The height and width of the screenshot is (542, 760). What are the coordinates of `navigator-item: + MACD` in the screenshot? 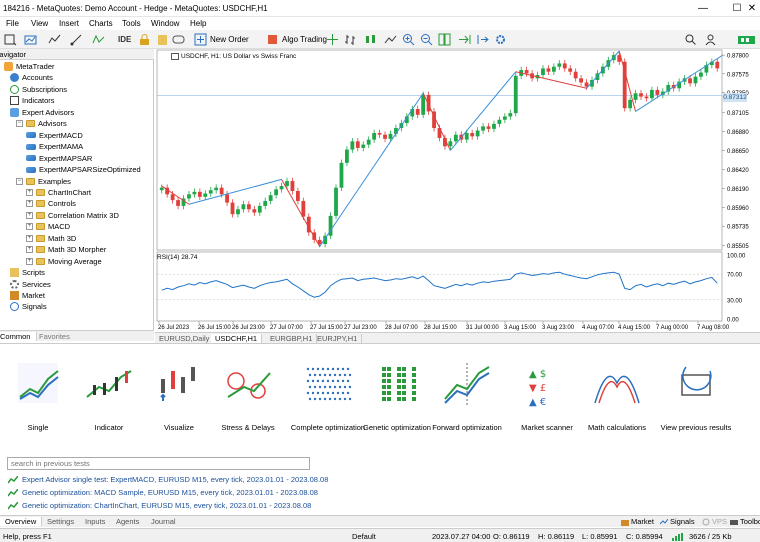 It's located at (48, 226).